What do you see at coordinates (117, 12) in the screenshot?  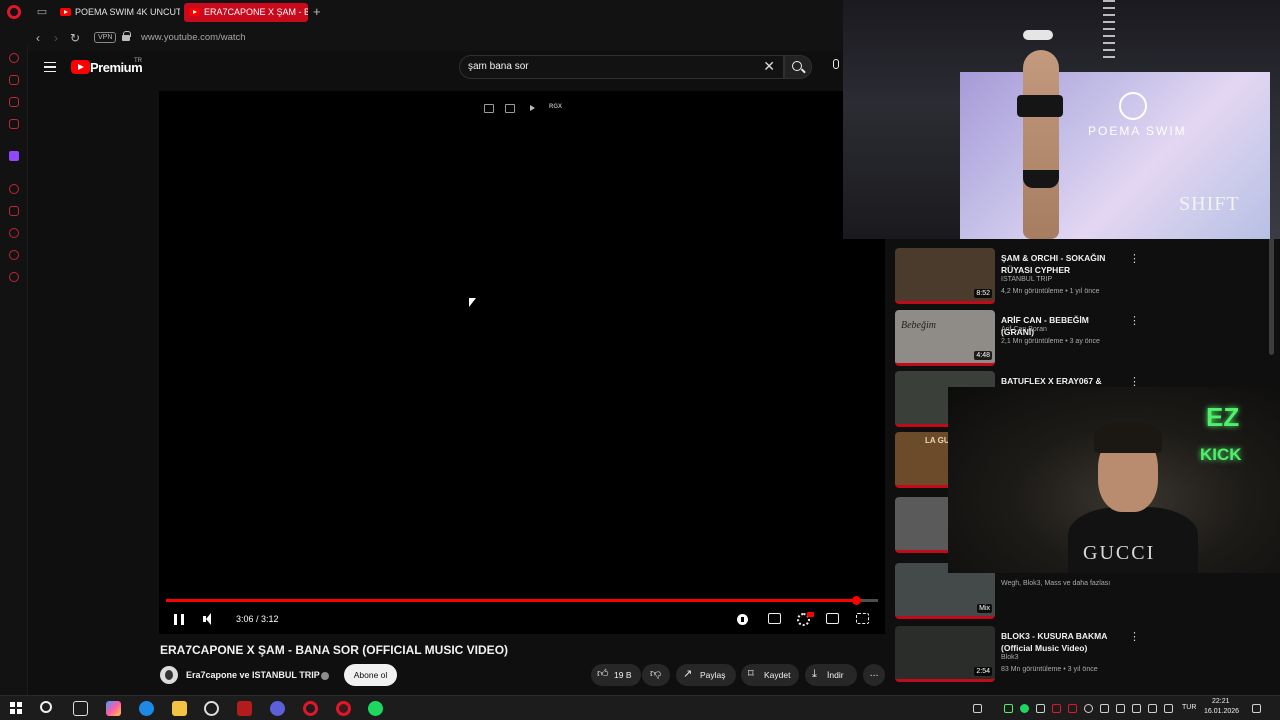 I see `tab-poema-swim: POEMA SWIM 4K UNCUT` at bounding box center [117, 12].